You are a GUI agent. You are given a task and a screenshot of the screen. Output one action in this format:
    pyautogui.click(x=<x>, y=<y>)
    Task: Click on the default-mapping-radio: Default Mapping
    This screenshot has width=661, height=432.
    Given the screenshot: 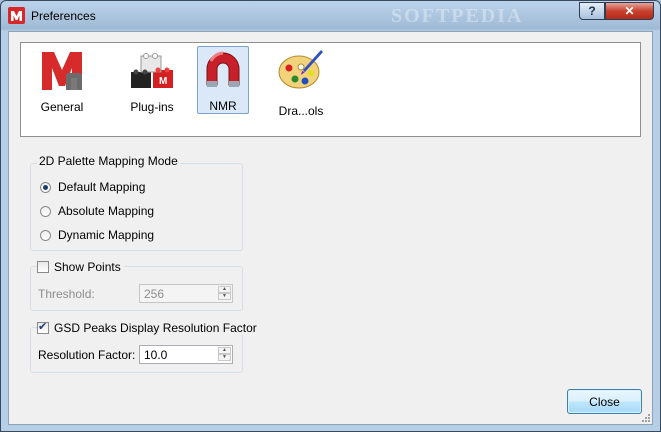 What is the action you would take?
    pyautogui.click(x=92, y=187)
    